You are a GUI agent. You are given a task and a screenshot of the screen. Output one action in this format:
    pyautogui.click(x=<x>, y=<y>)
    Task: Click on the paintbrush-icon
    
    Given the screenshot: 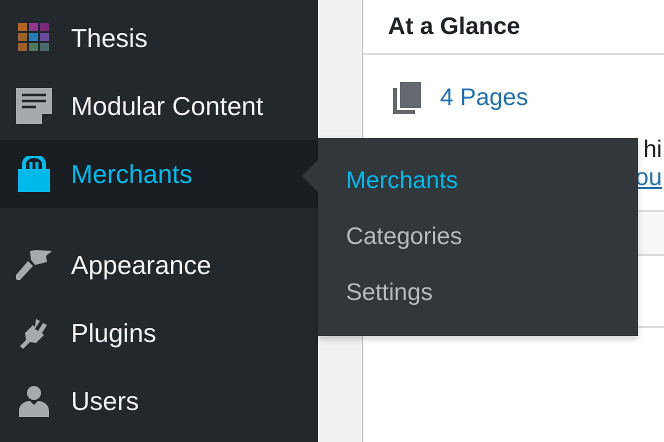 What is the action you would take?
    pyautogui.click(x=34, y=265)
    